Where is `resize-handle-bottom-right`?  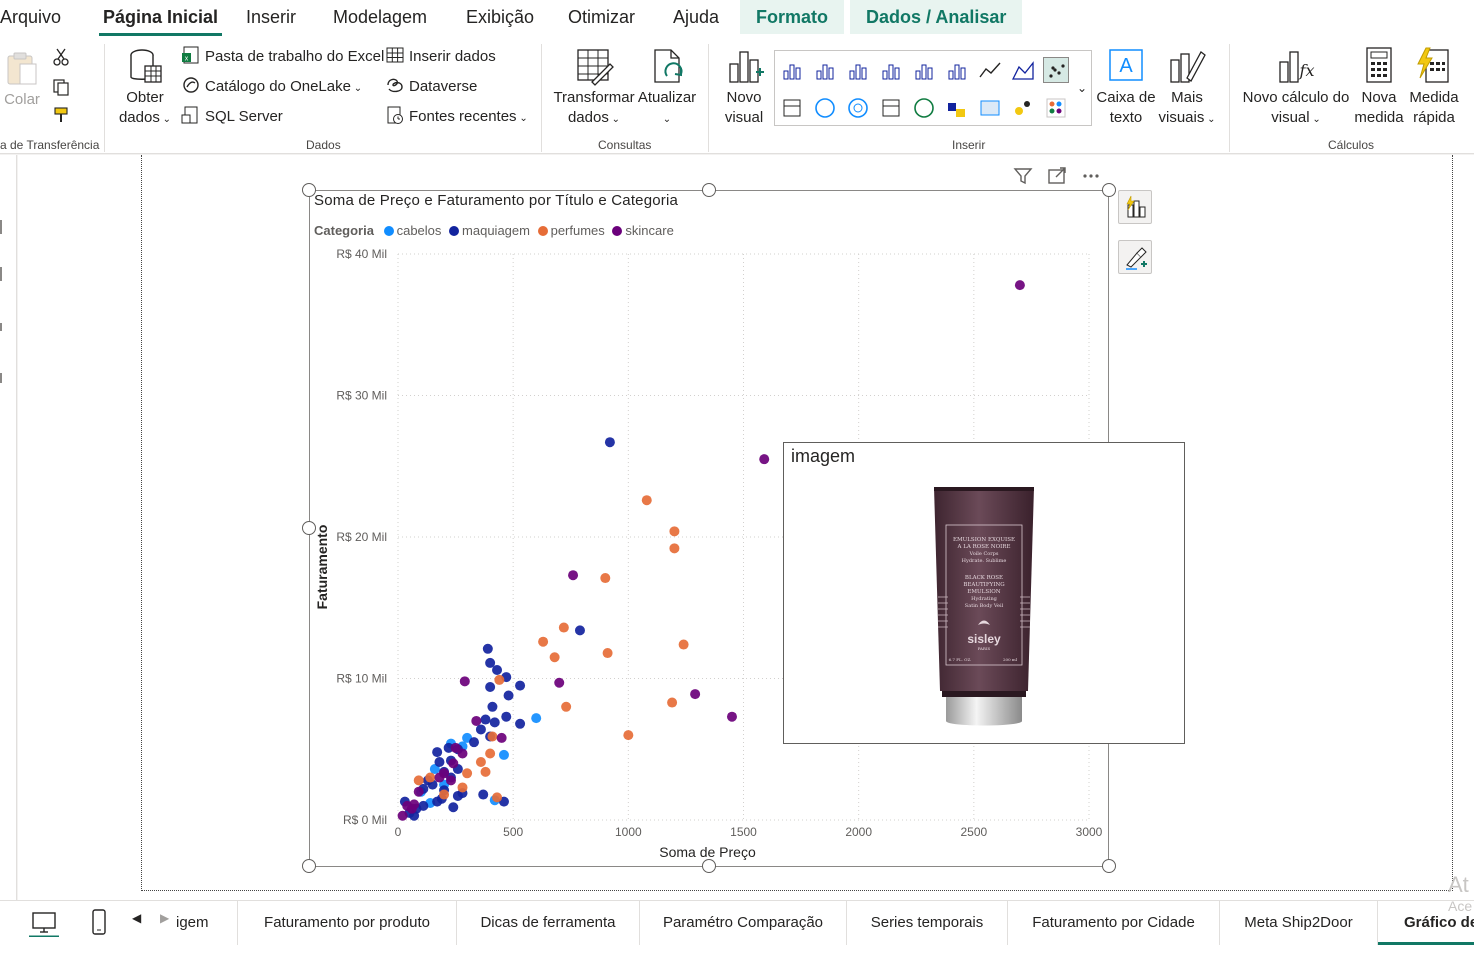
resize-handle-bottom-right is located at coordinates (1109, 866).